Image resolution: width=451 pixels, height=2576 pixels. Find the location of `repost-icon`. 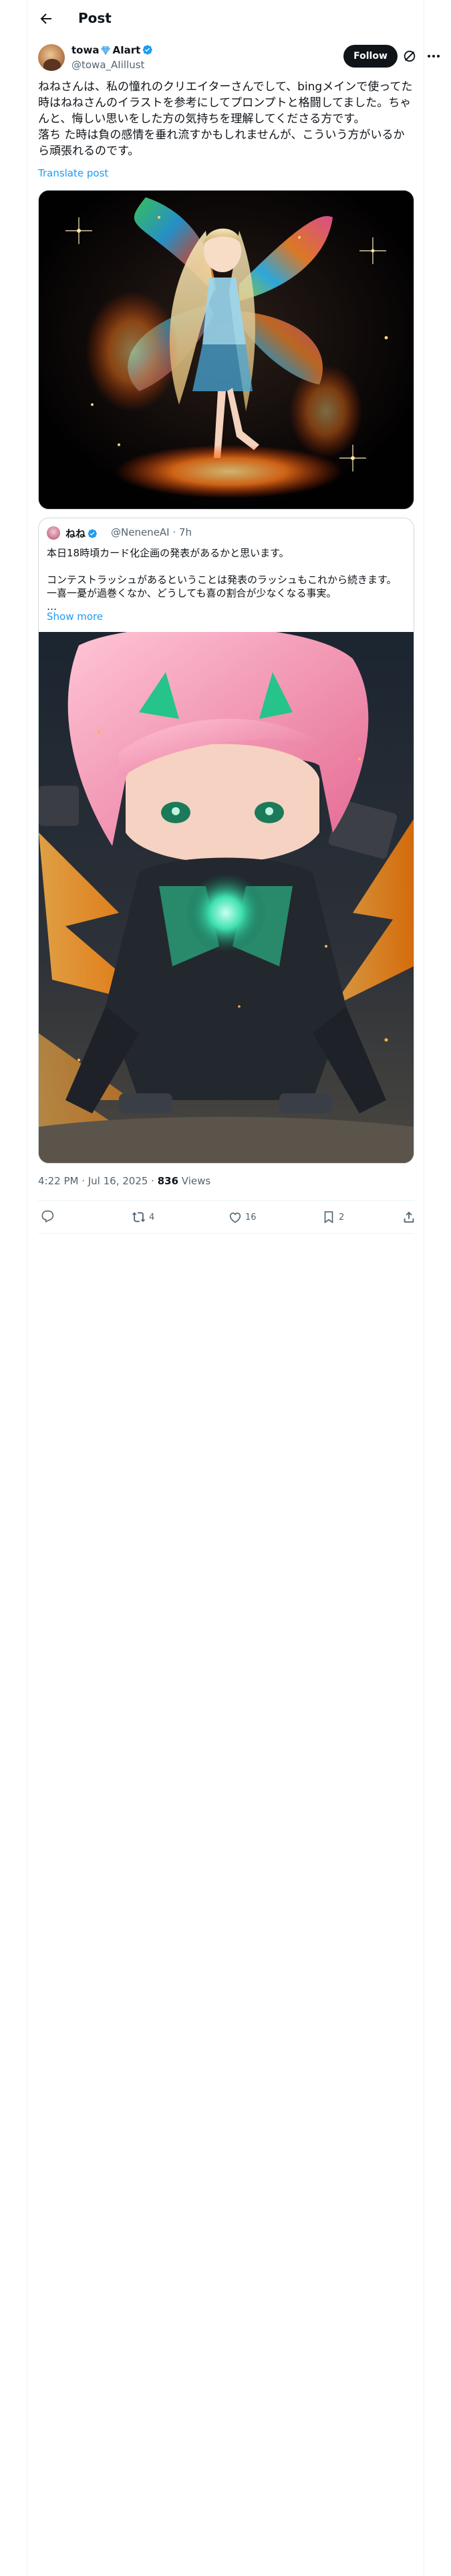

repost-icon is located at coordinates (139, 1217).